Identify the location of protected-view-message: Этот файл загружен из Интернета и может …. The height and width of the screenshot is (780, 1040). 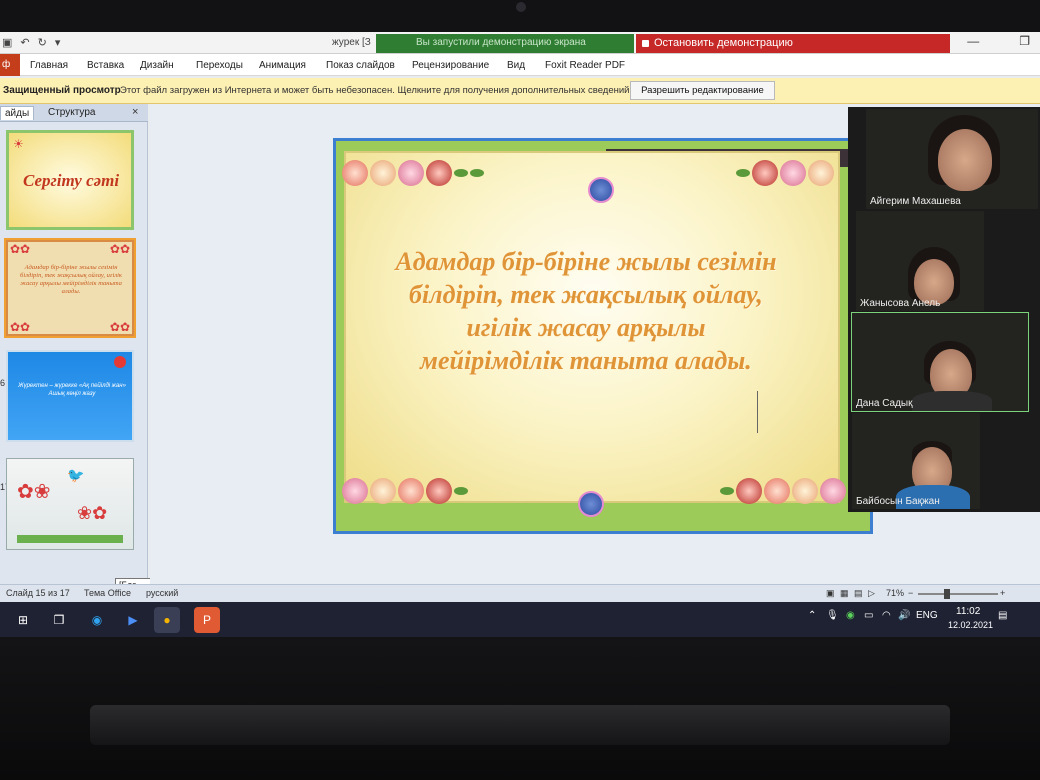
(376, 90).